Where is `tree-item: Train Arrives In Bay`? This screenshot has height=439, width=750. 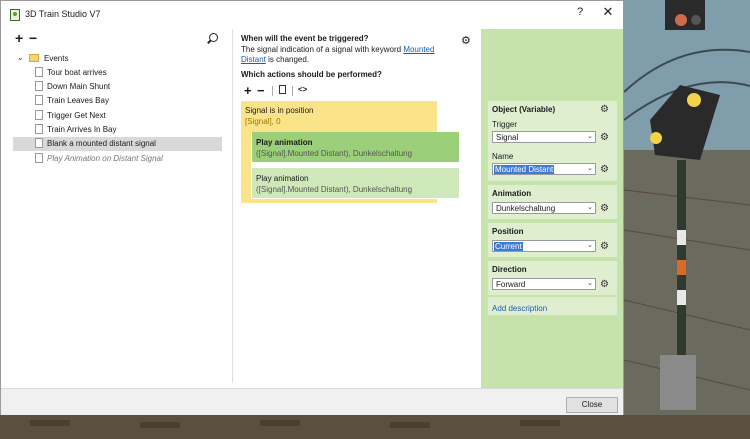
tree-item: Train Arrives In Bay is located at coordinates (128, 130).